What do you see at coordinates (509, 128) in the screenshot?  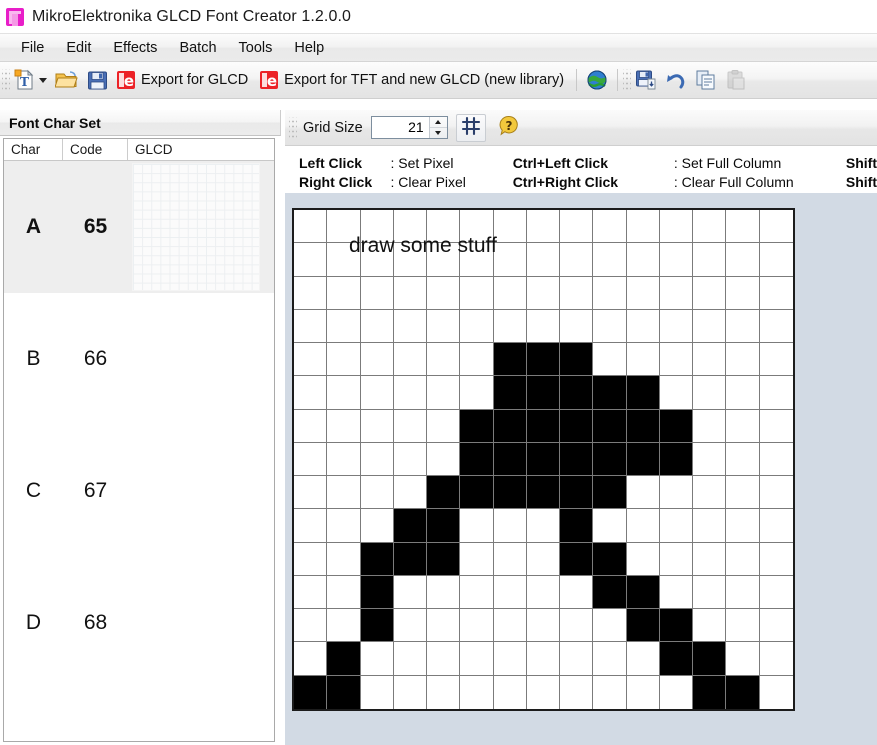 I see `help-button: ?` at bounding box center [509, 128].